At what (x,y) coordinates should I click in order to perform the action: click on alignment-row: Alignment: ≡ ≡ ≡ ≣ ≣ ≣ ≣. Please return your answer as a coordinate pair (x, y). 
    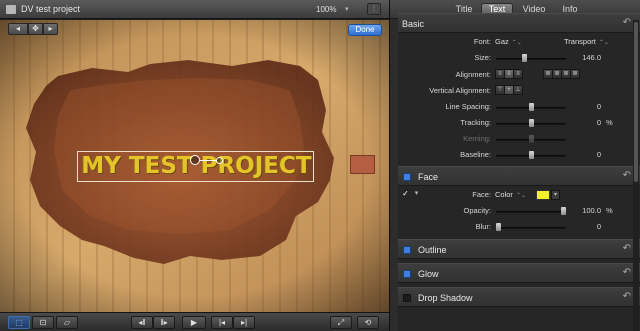
    Looking at the image, I should click on (519, 75).